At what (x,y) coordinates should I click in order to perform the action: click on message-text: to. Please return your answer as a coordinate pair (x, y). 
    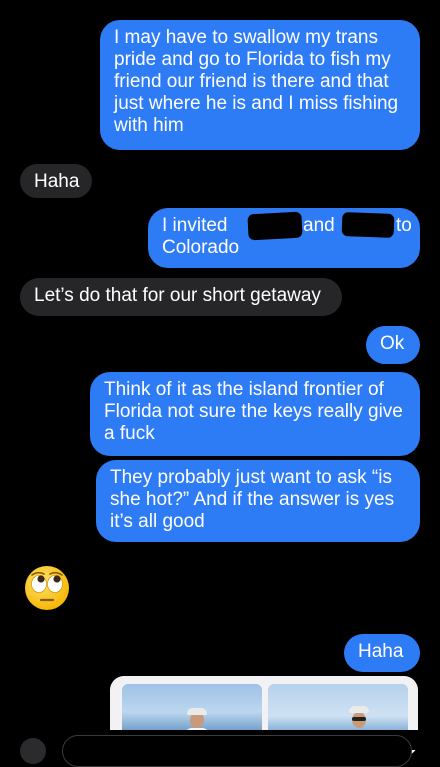
    Looking at the image, I should click on (404, 225).